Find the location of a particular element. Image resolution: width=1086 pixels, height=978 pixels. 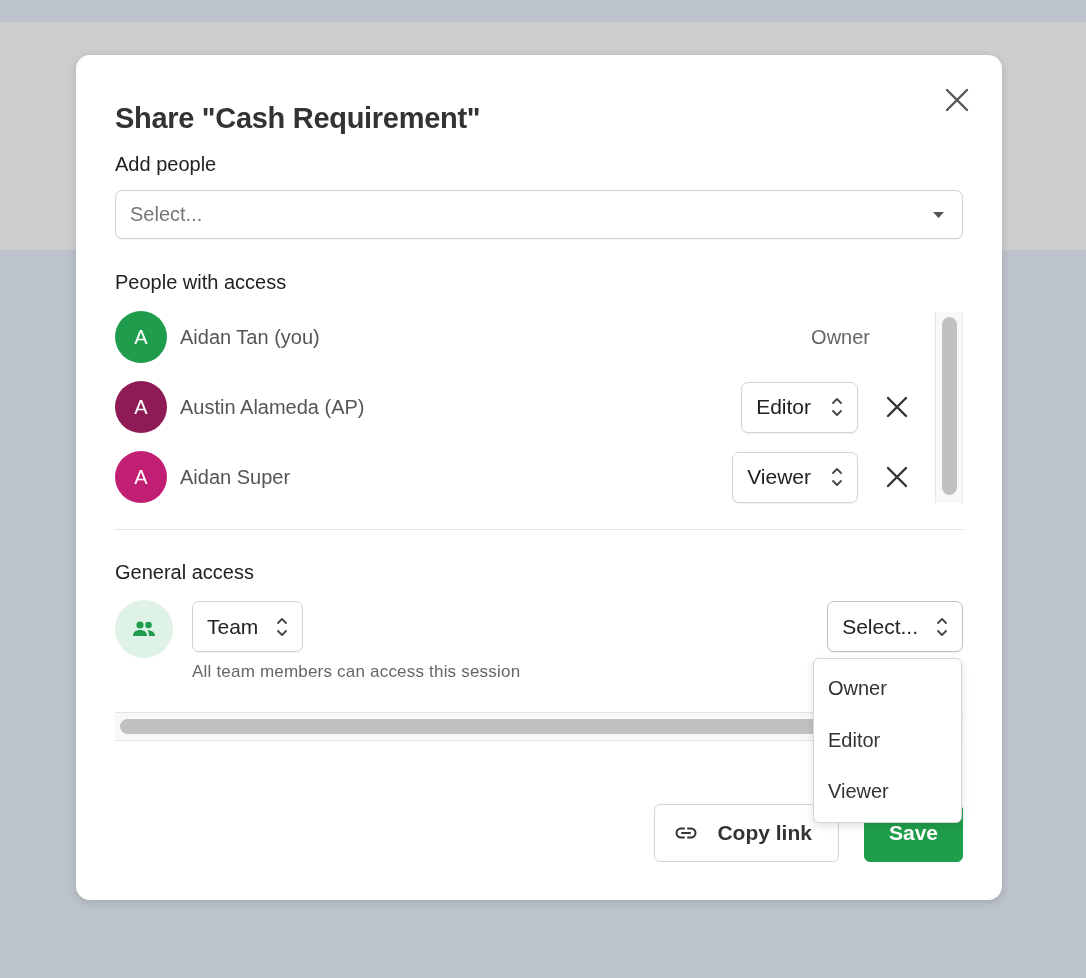

section-label: General access is located at coordinates (185, 572).